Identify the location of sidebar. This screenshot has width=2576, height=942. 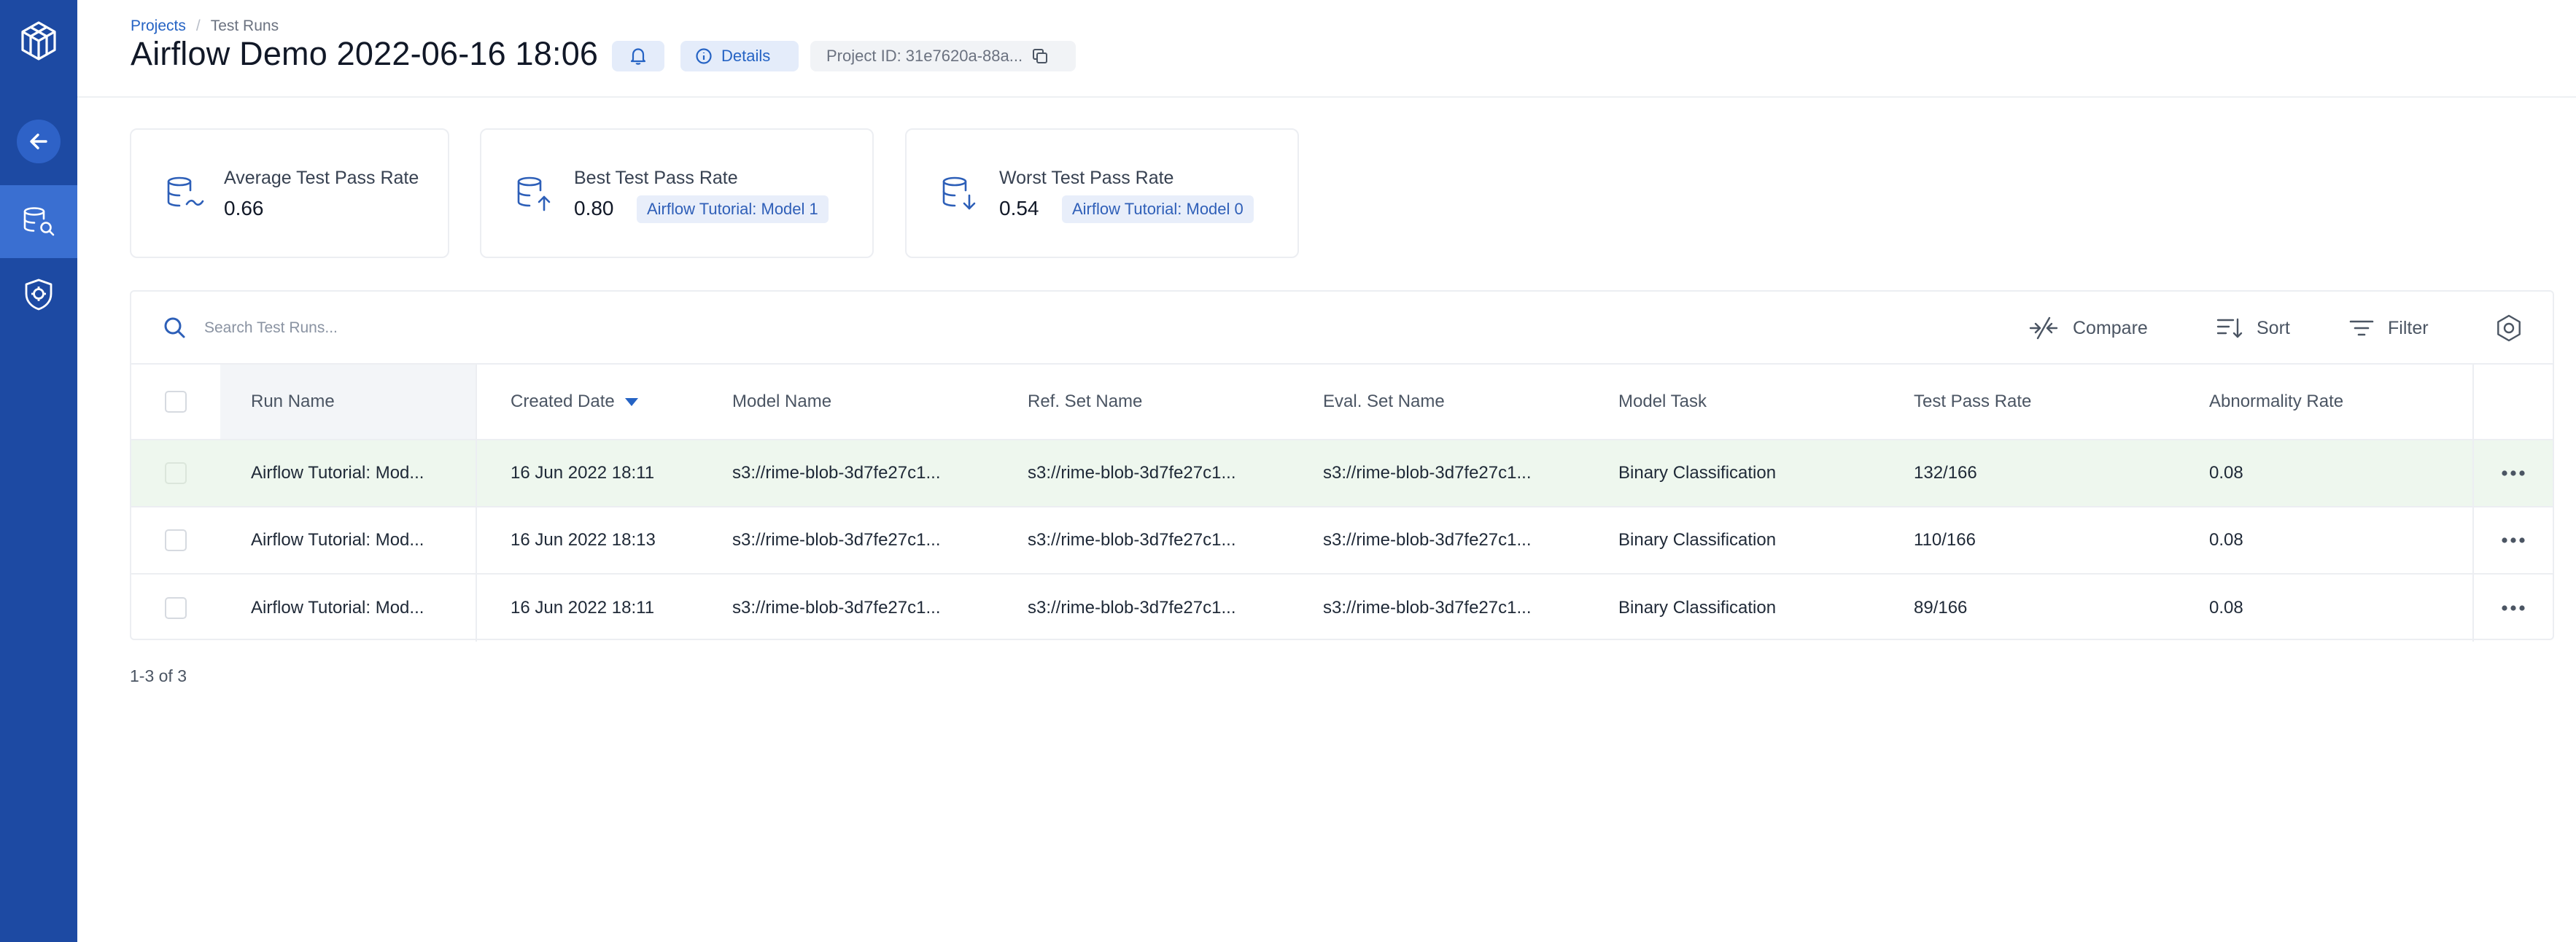
(39, 471).